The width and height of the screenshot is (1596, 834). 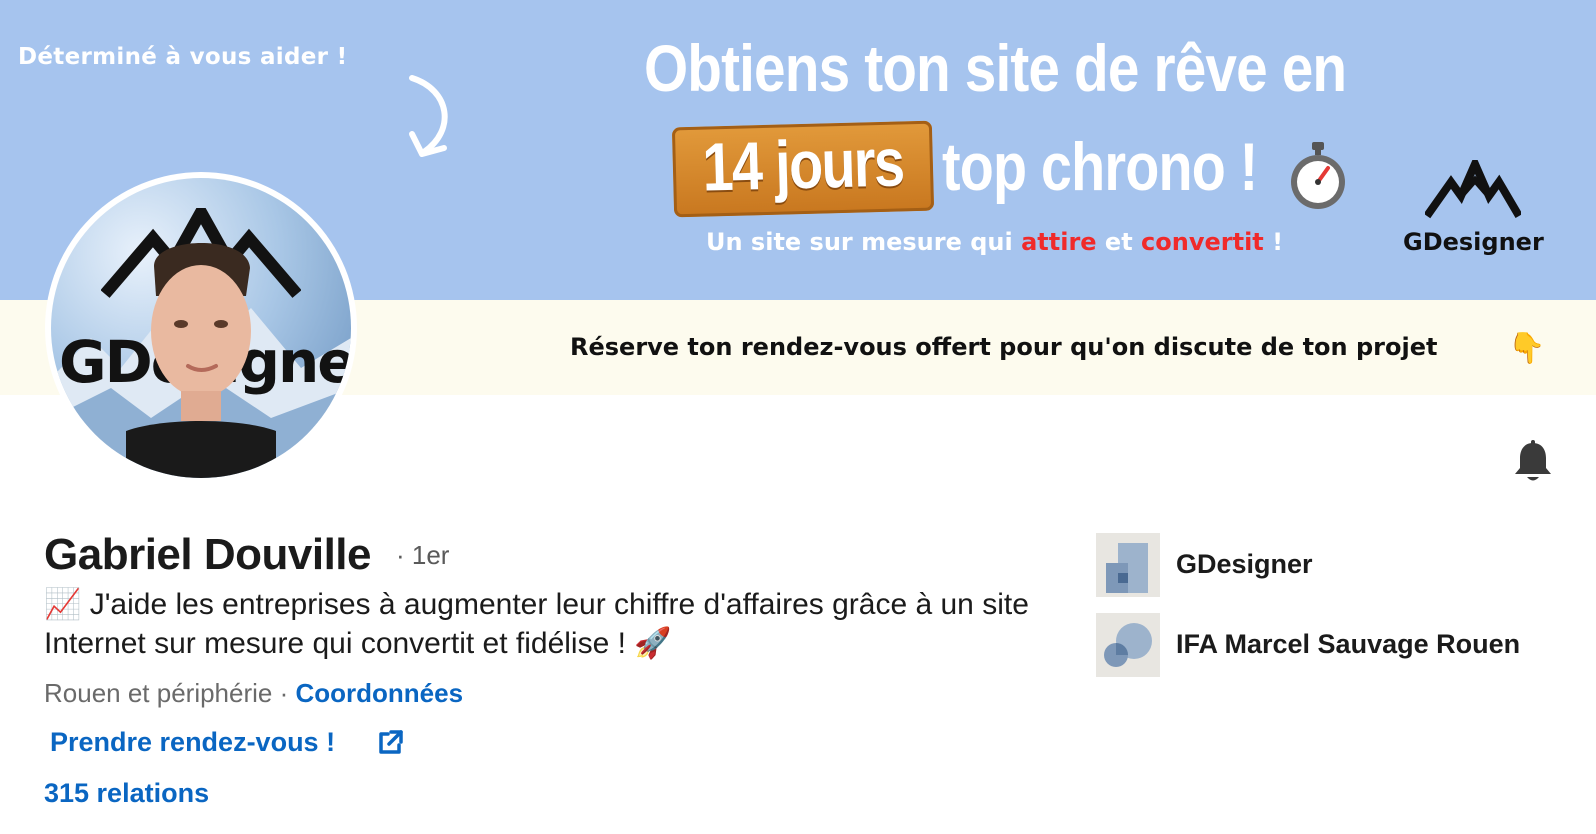 What do you see at coordinates (201, 360) in the screenshot?
I see `person-silhouette` at bounding box center [201, 360].